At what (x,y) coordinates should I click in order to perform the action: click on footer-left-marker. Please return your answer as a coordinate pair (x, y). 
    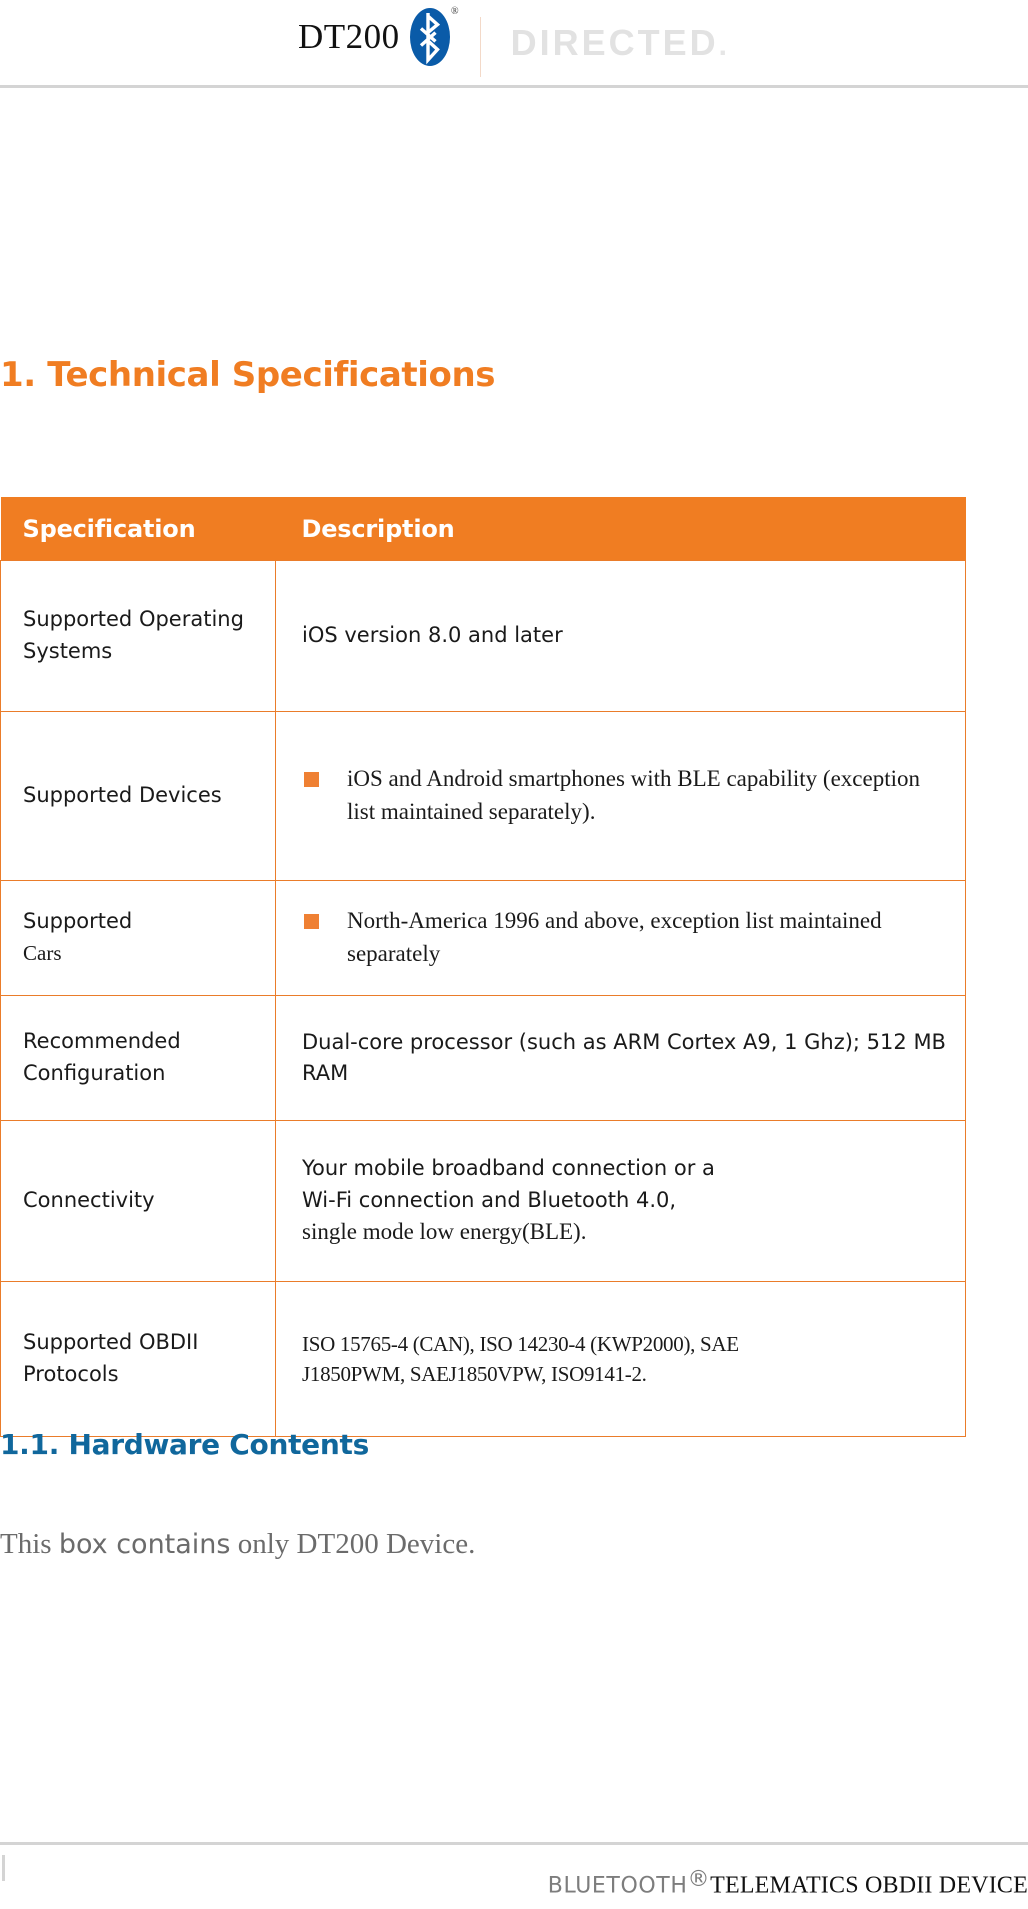
    Looking at the image, I should click on (3, 1868).